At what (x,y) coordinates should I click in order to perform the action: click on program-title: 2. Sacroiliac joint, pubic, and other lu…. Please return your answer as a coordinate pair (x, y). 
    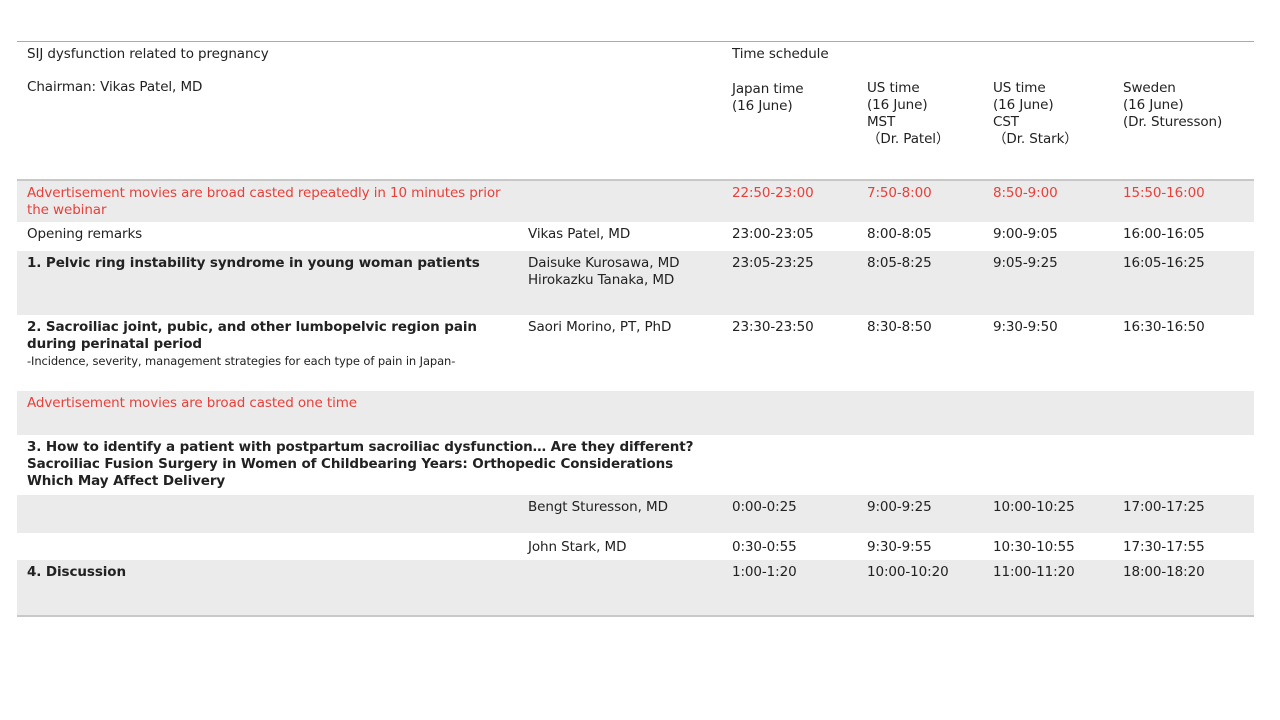
    Looking at the image, I should click on (252, 335).